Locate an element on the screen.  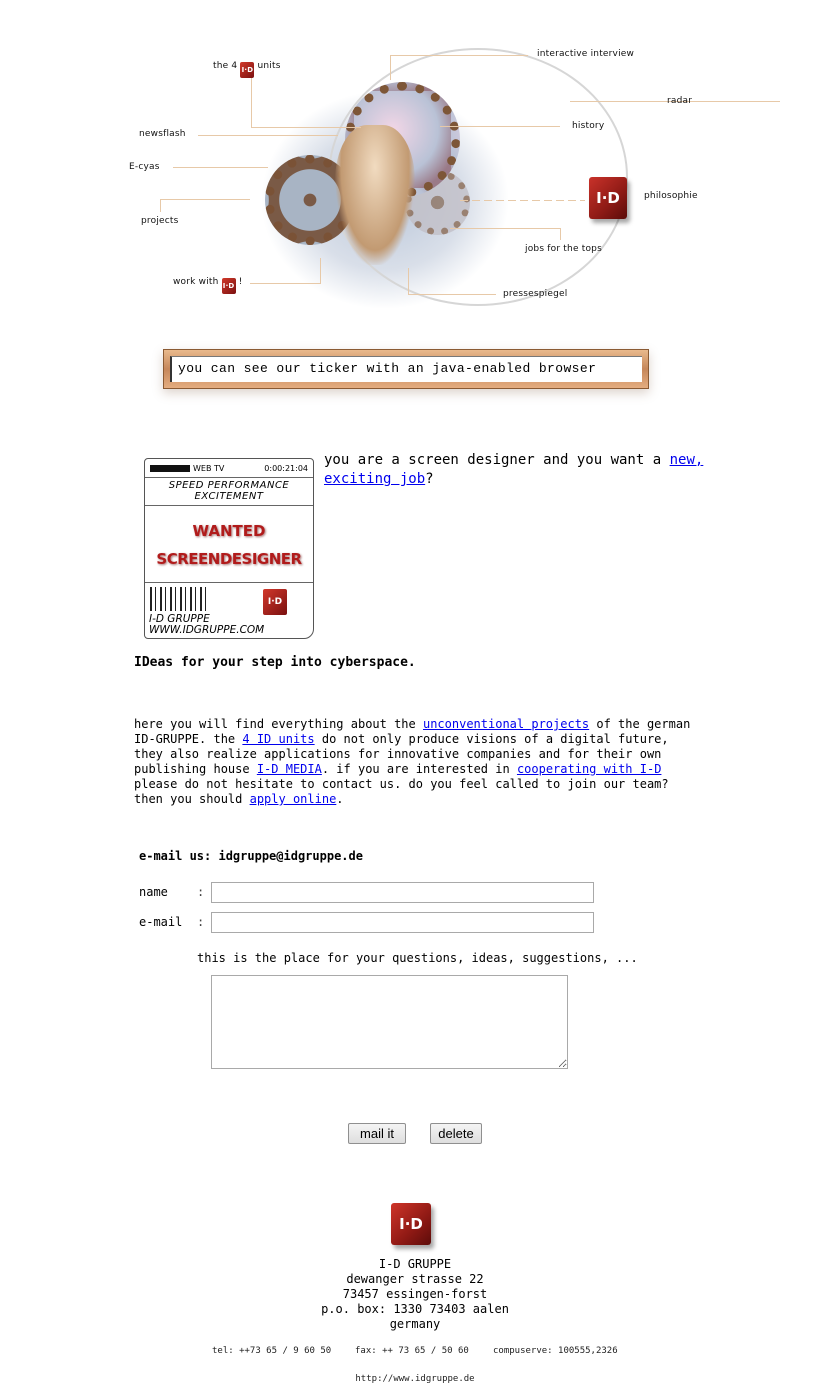
banner-slogan-line: EXCITEMENT is located at coordinates (229, 496).